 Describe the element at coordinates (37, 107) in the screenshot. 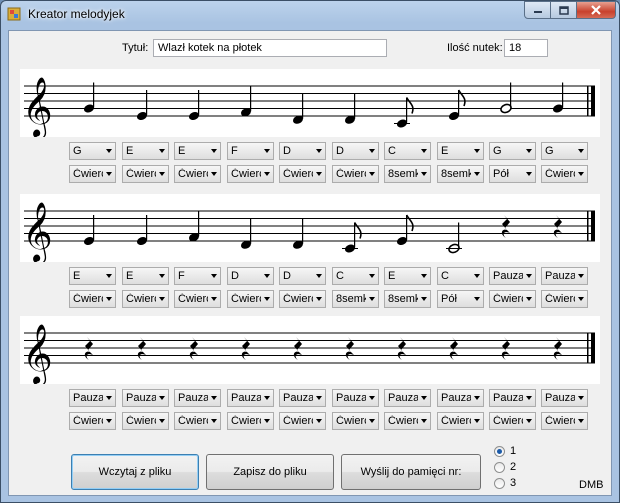

I see `treble-clef-icon: 𝄞` at that location.